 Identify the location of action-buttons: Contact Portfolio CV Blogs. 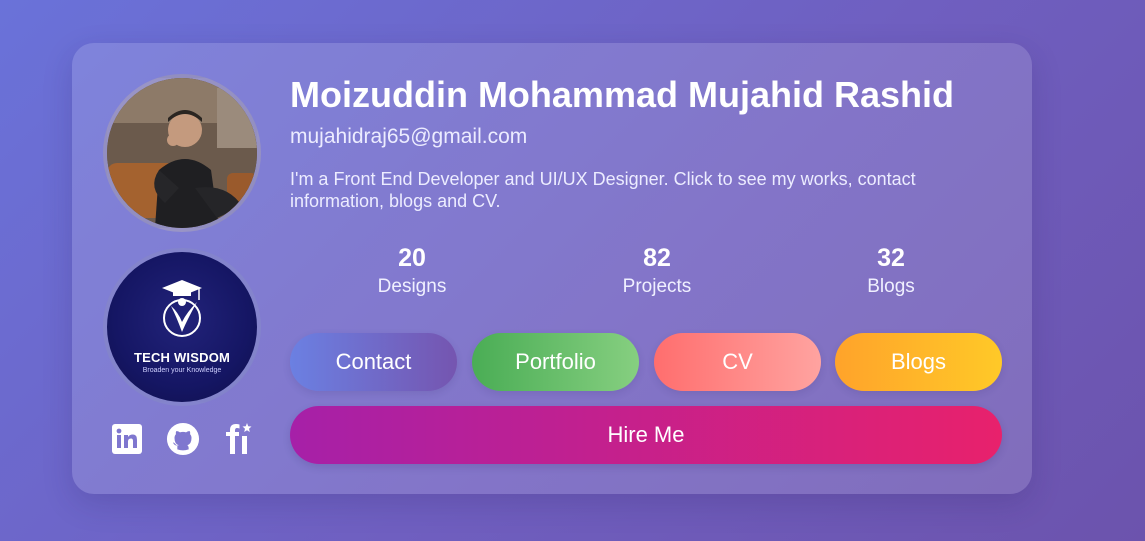
(646, 362).